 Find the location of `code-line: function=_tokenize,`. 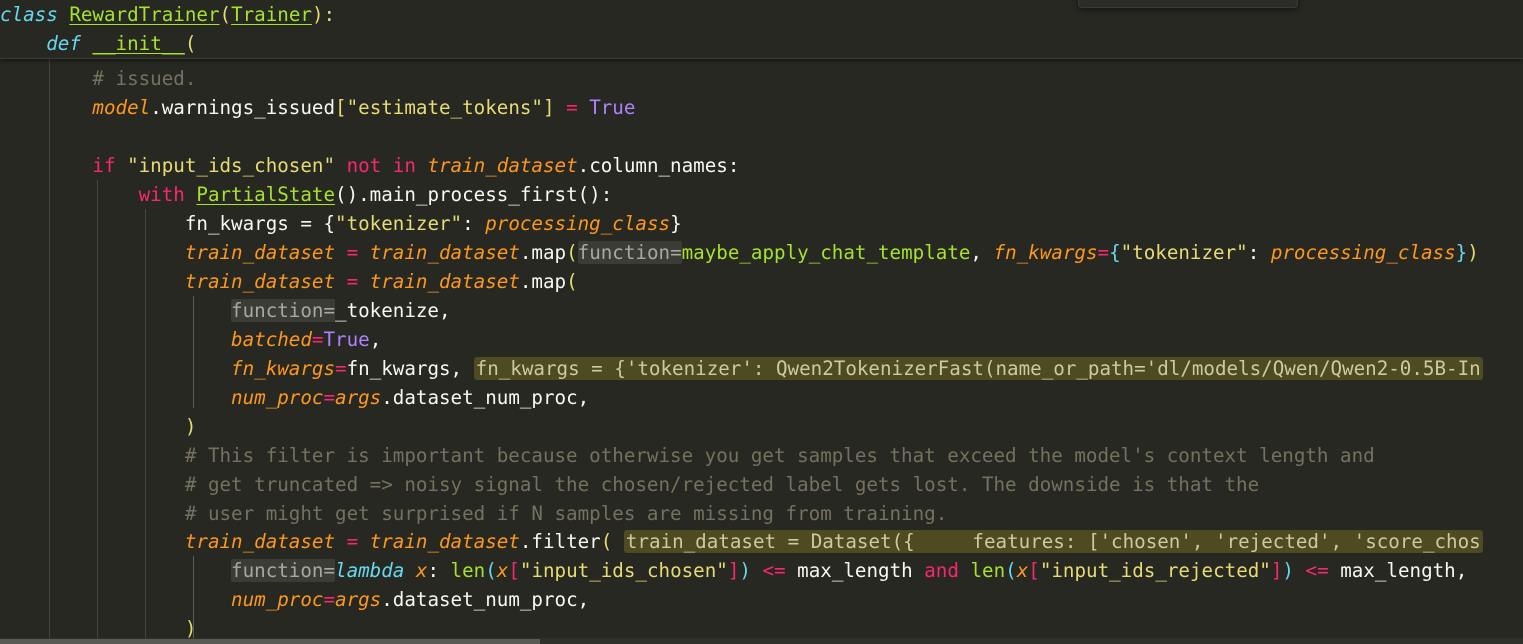

code-line: function=_tokenize, is located at coordinates (225, 310).